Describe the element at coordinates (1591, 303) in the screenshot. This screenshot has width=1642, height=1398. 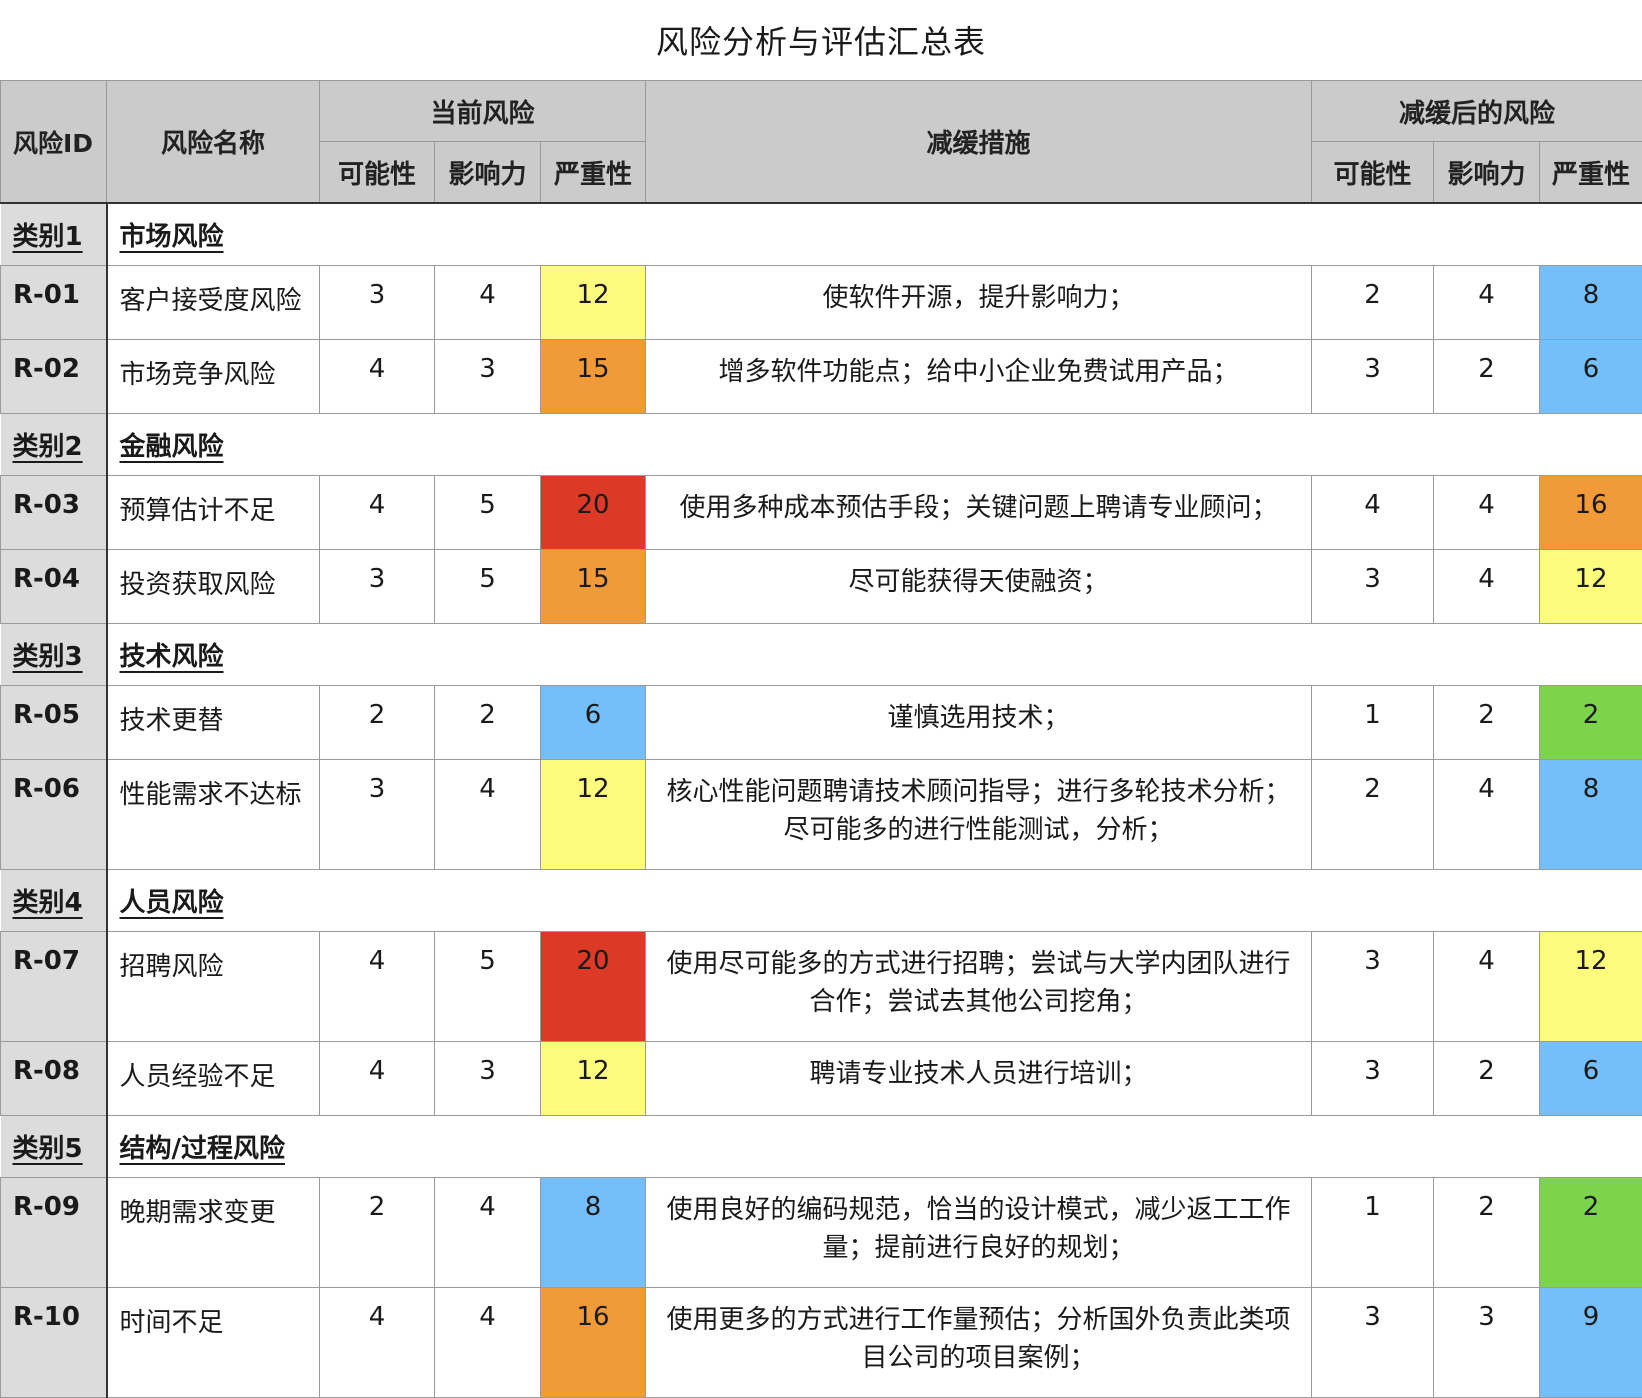
I see `post-severity-value: 8` at that location.